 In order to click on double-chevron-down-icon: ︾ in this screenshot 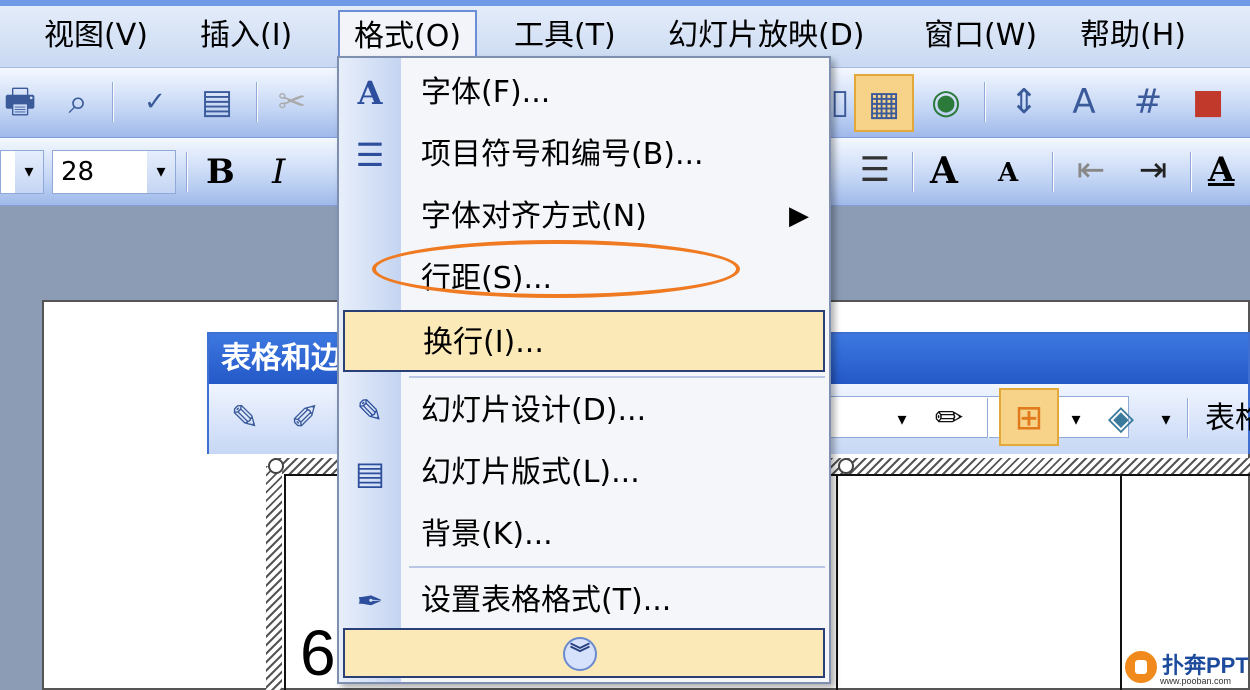, I will do `click(580, 654)`.